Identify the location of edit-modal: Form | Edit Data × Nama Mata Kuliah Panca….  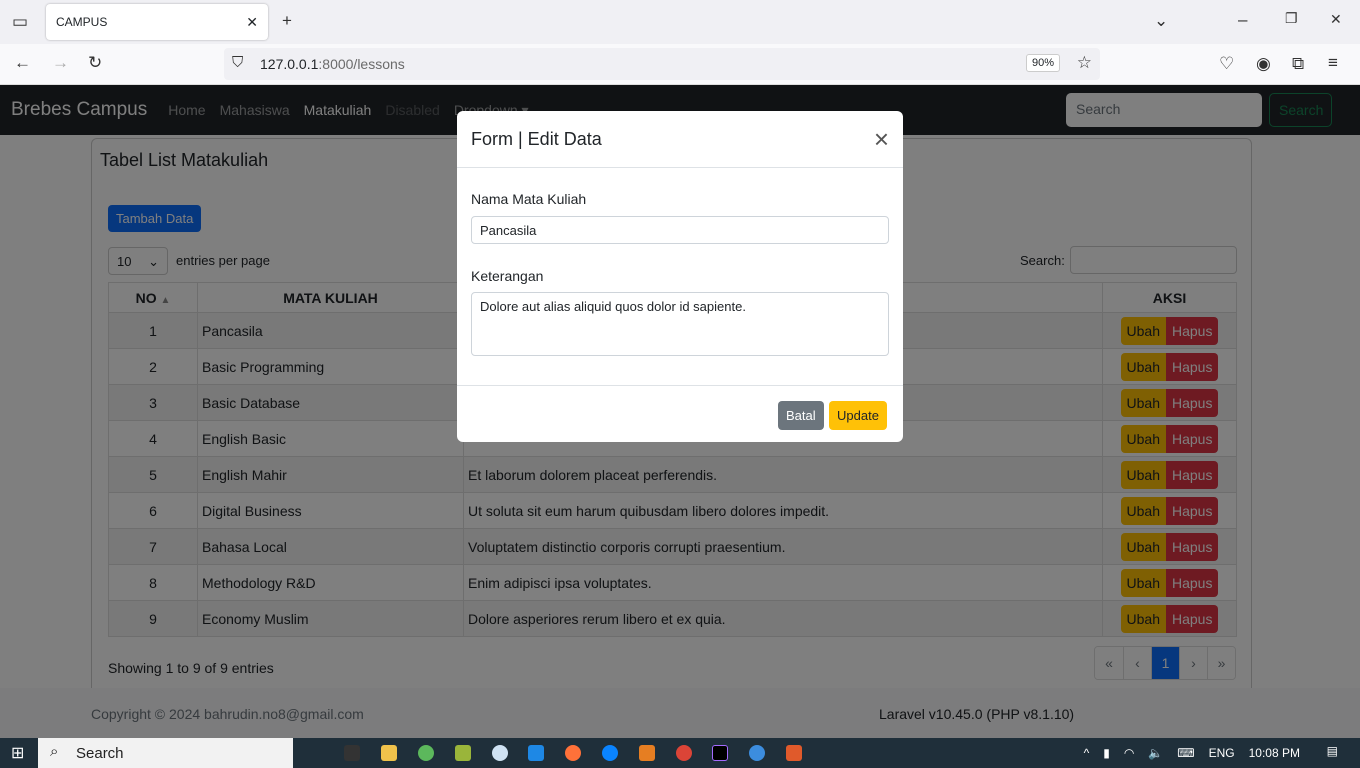
(680, 276).